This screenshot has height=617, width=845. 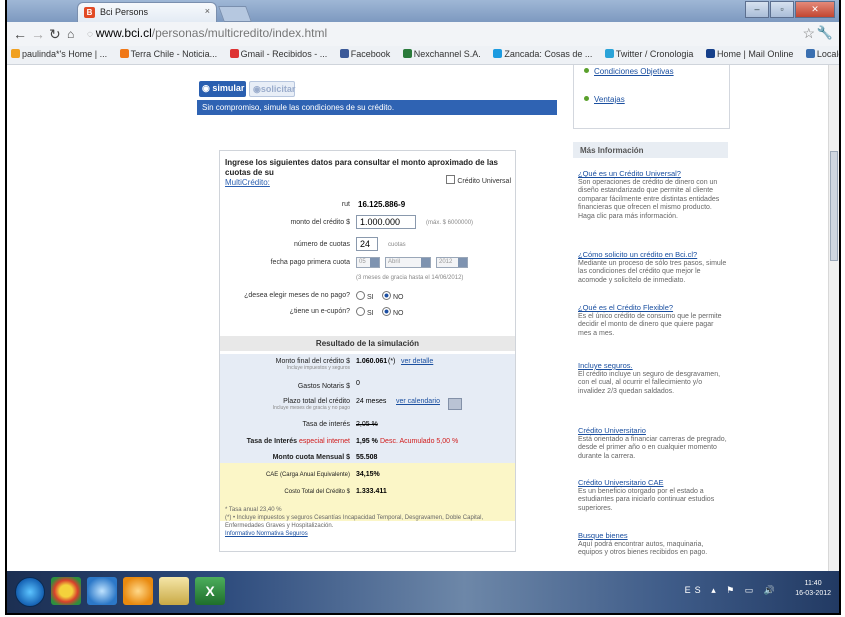 What do you see at coordinates (653, 366) in the screenshot?
I see `info-item-title: Incluye seguros.` at bounding box center [653, 366].